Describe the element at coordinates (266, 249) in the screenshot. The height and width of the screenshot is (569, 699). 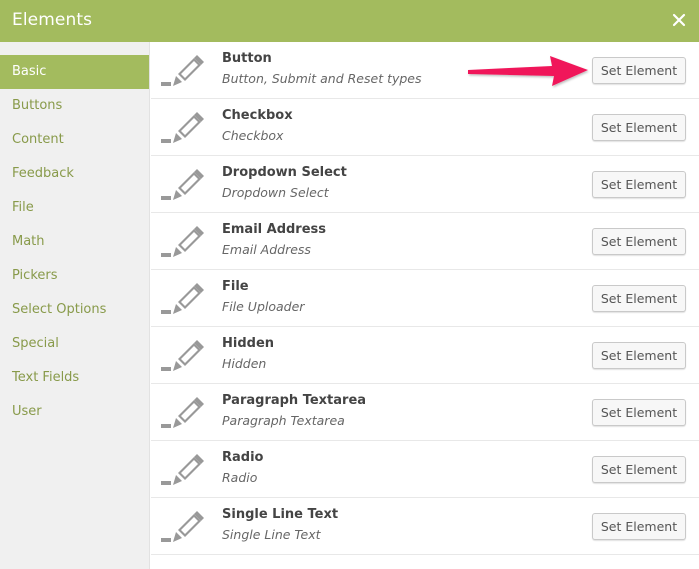
I see `element-description: Email Address` at that location.